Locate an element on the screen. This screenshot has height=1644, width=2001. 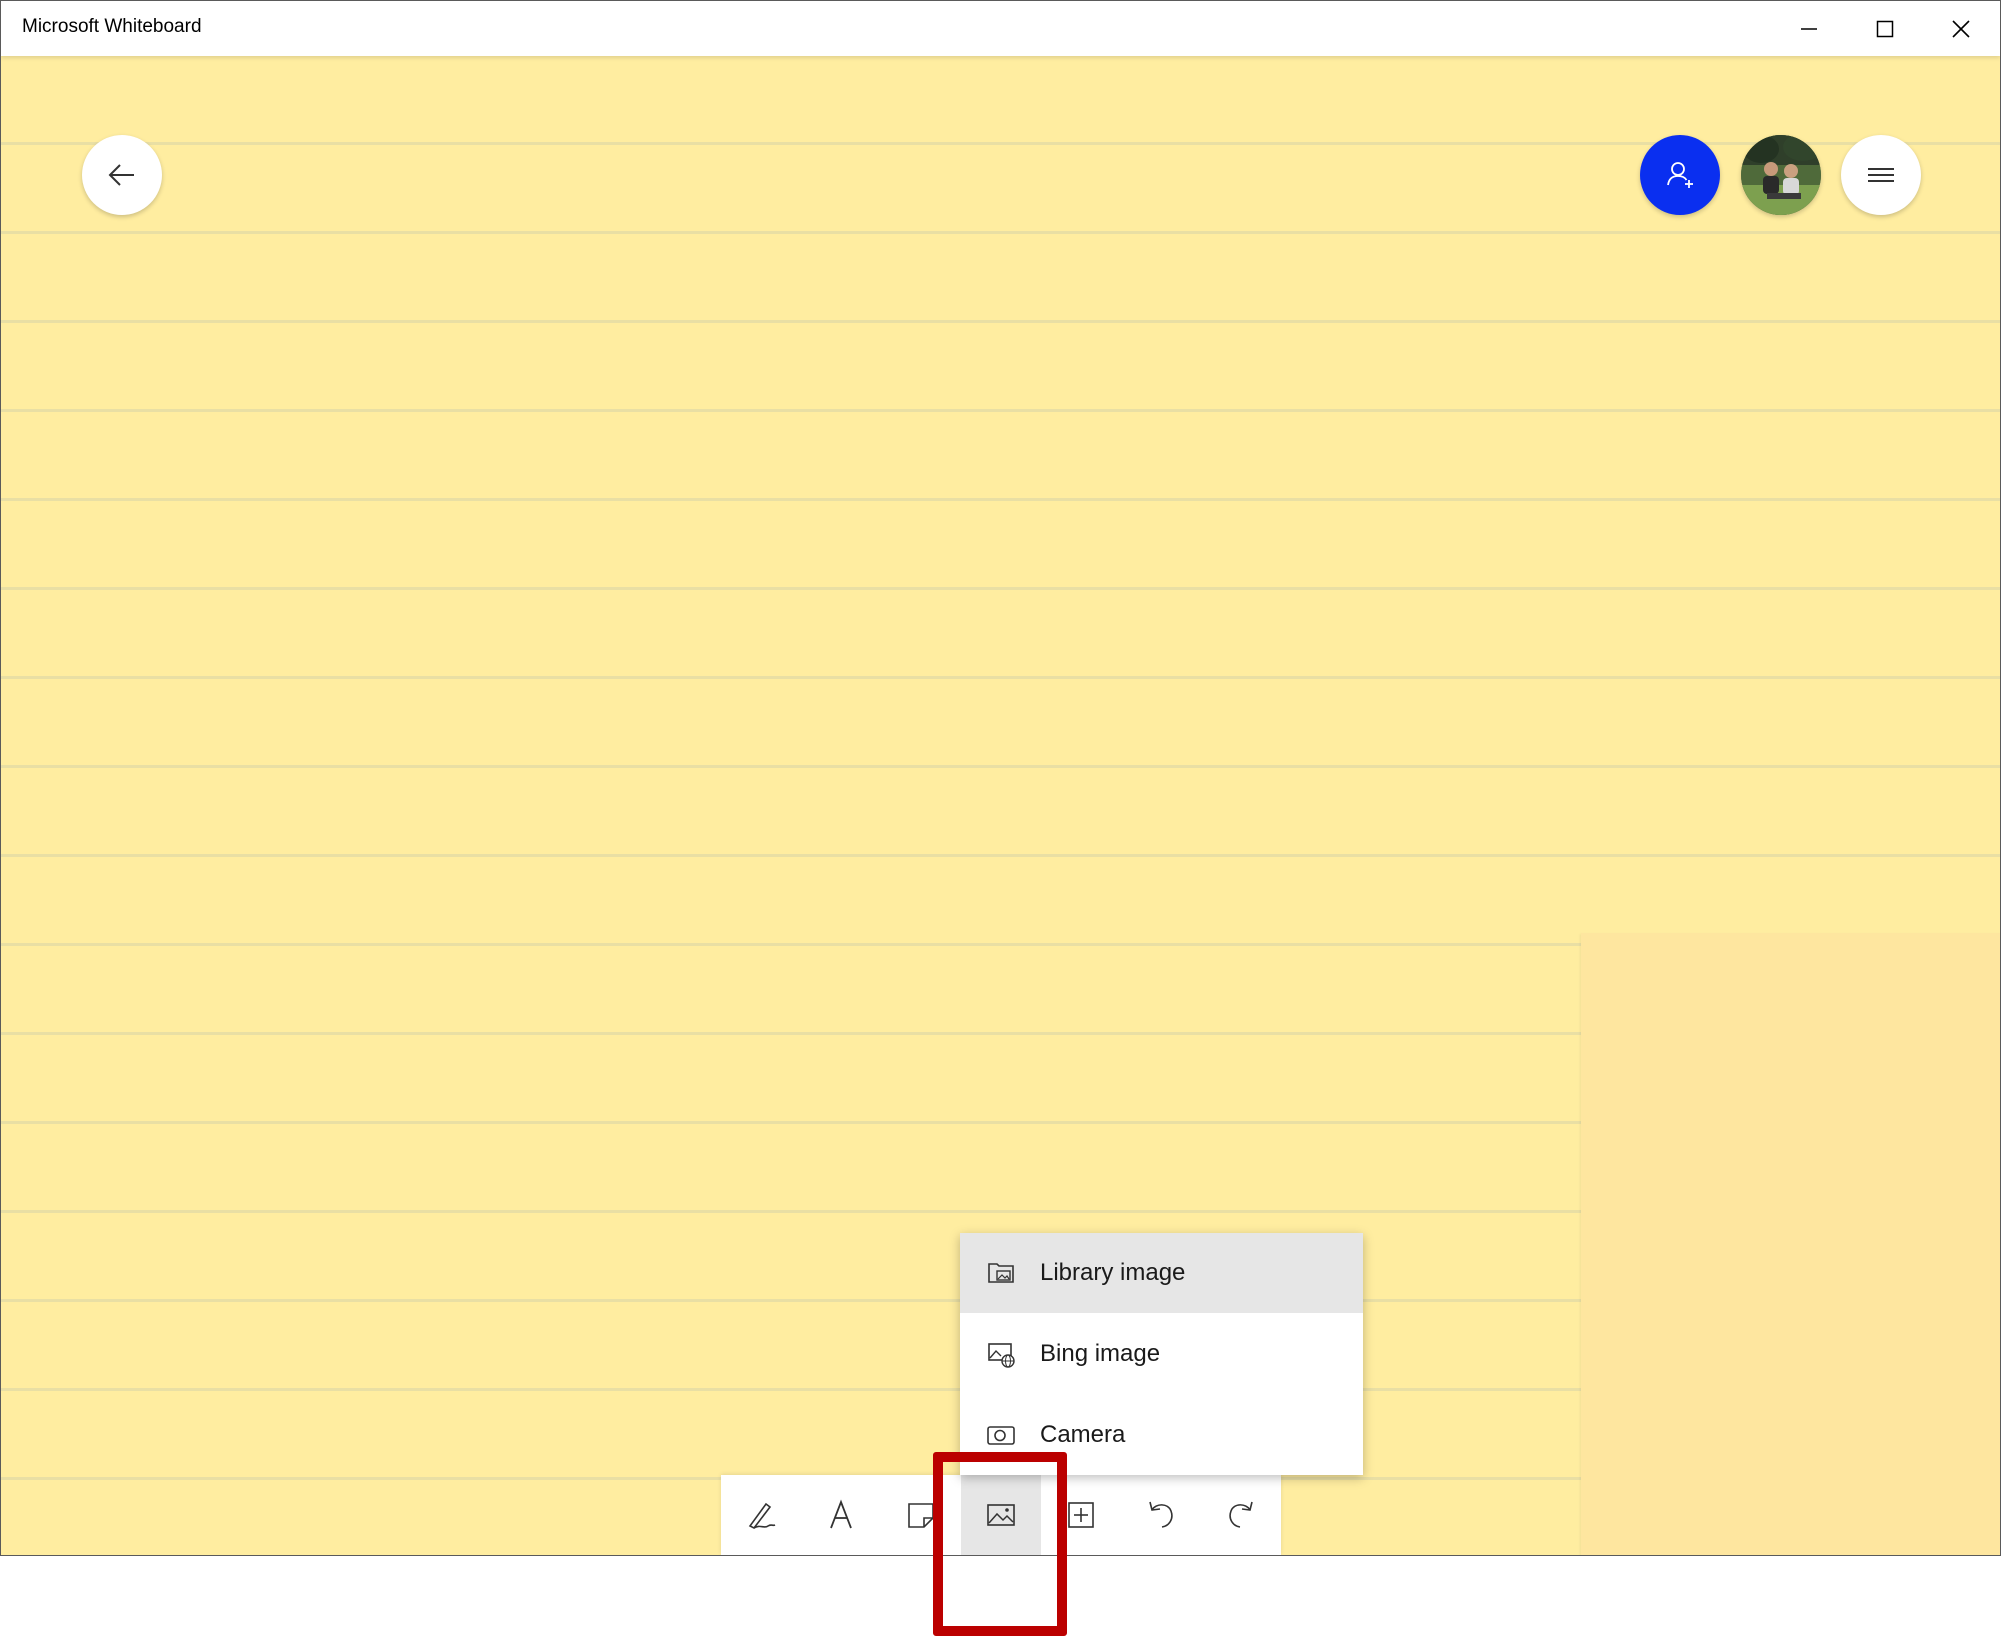
undo-button is located at coordinates (1161, 1515).